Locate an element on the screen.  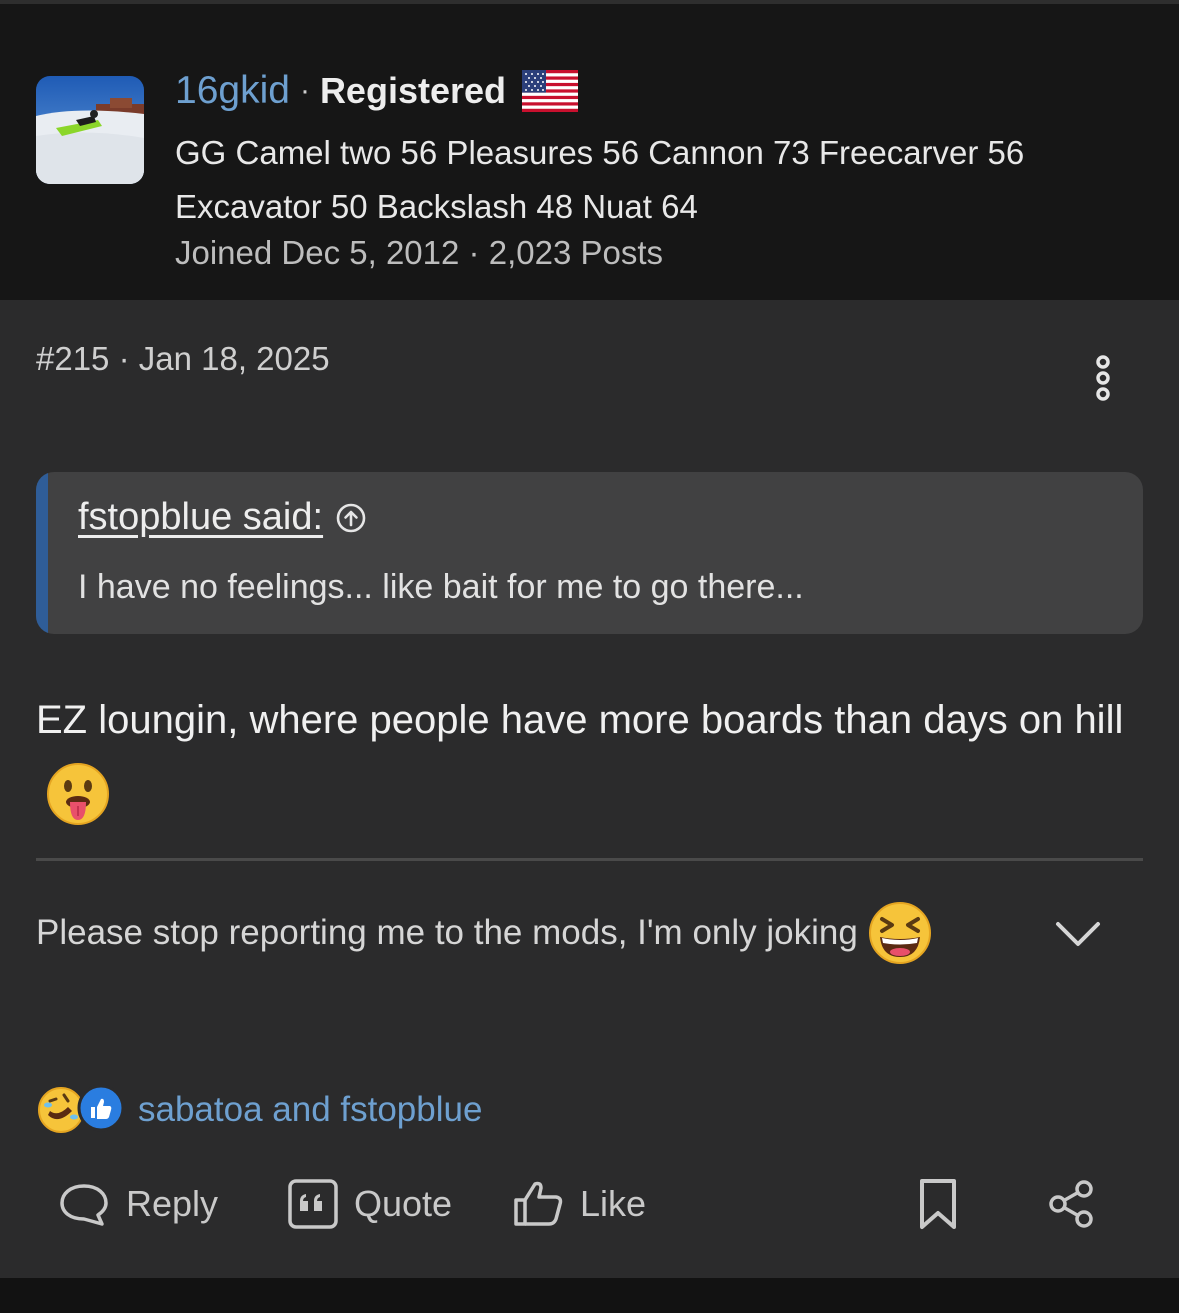
reply-button: Reply is located at coordinates (137, 1204).